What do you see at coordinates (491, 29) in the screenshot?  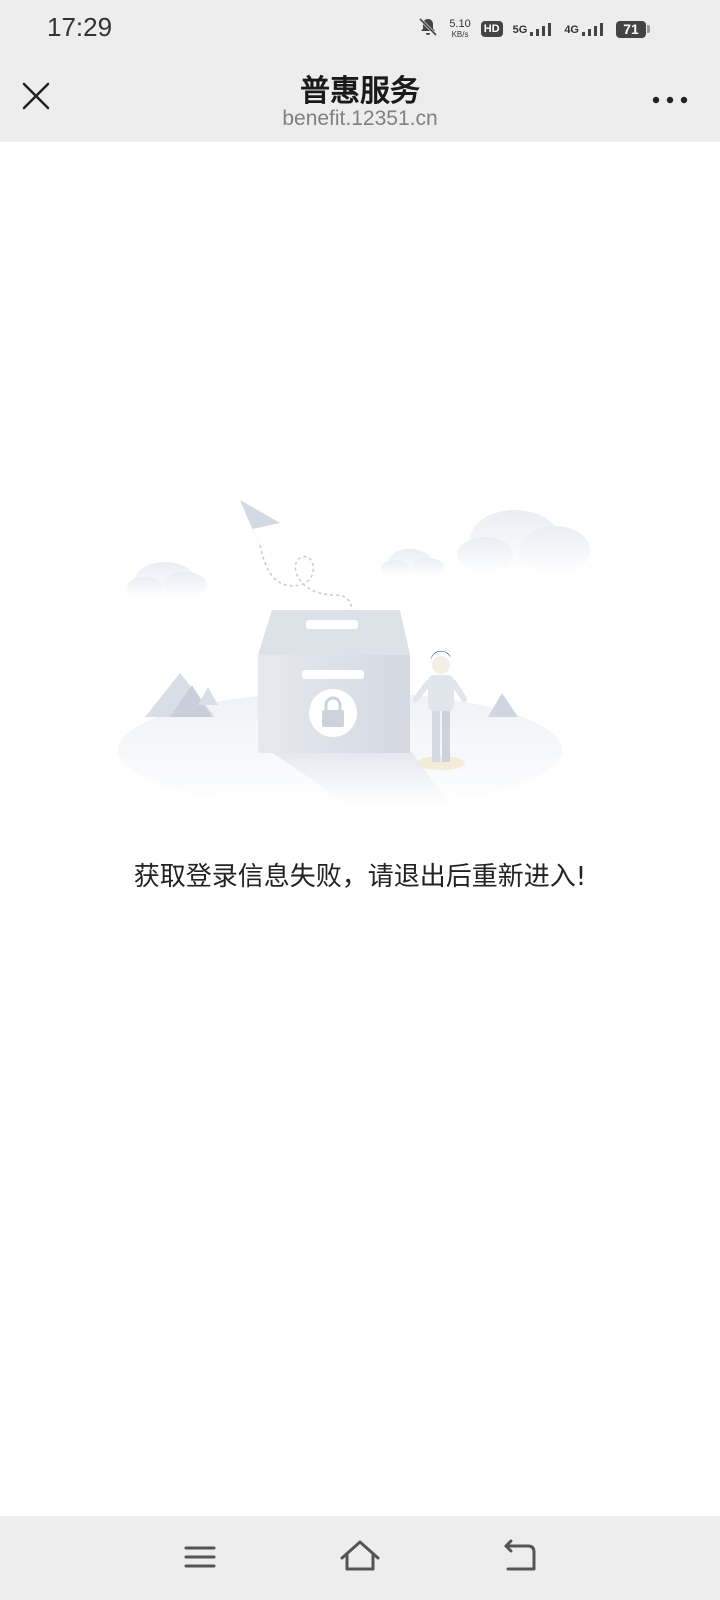 I see `hd-icon: HD` at bounding box center [491, 29].